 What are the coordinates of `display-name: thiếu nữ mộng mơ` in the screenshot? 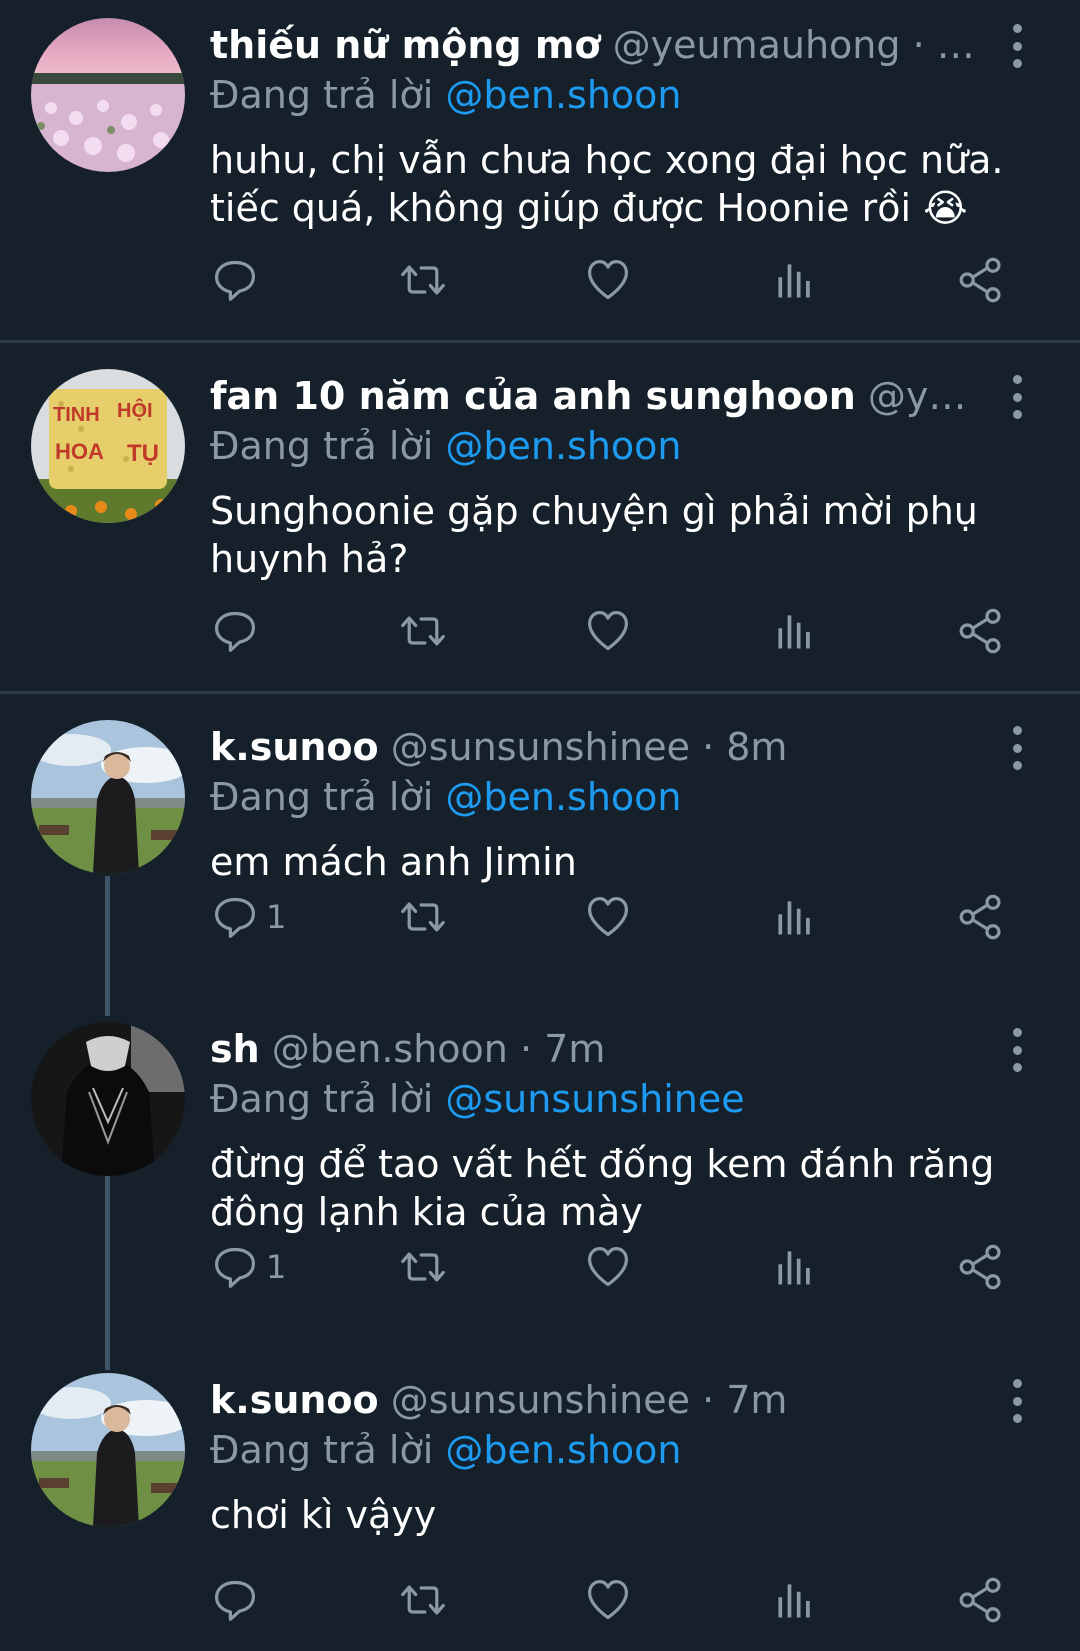 It's located at (405, 45).